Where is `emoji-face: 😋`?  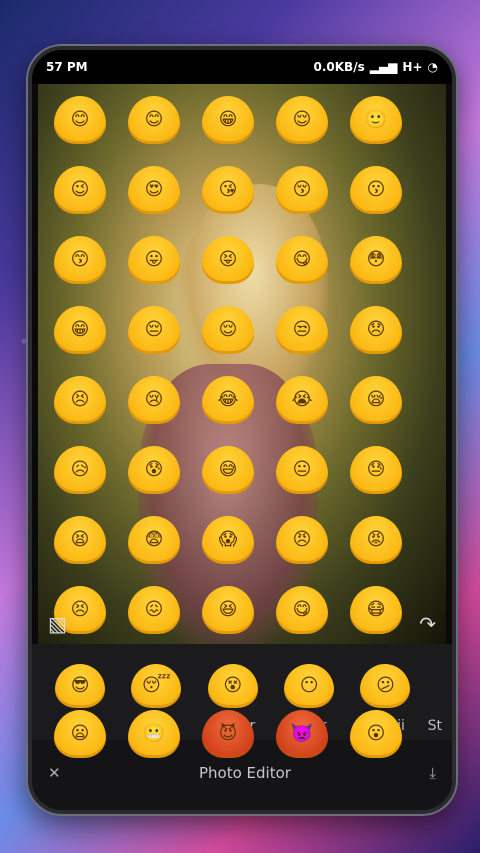
emoji-face: 😋 is located at coordinates (302, 259).